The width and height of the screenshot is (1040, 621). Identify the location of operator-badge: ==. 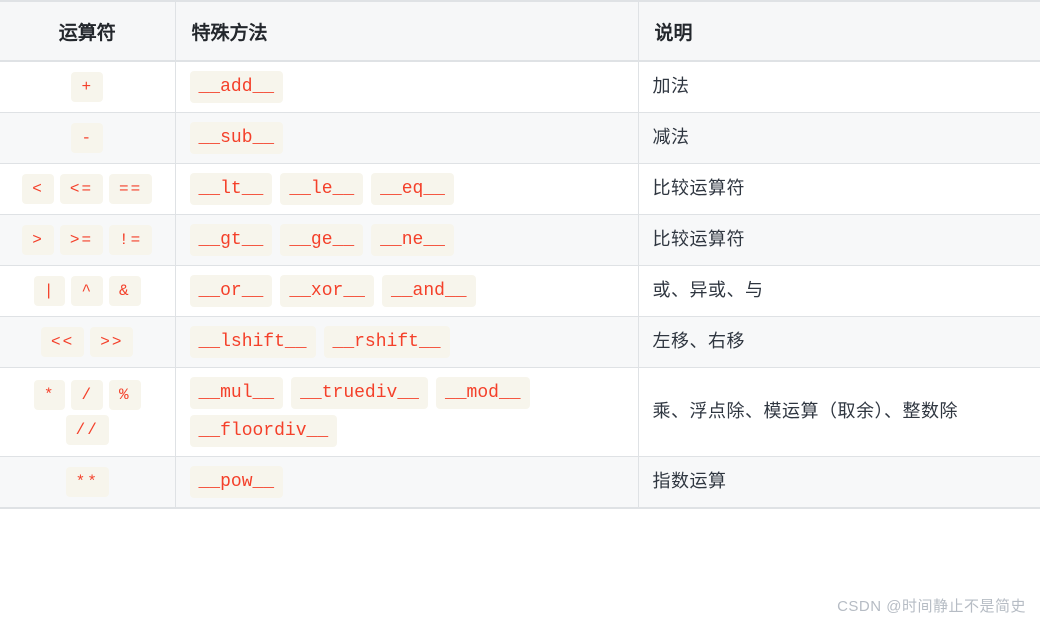
(131, 189).